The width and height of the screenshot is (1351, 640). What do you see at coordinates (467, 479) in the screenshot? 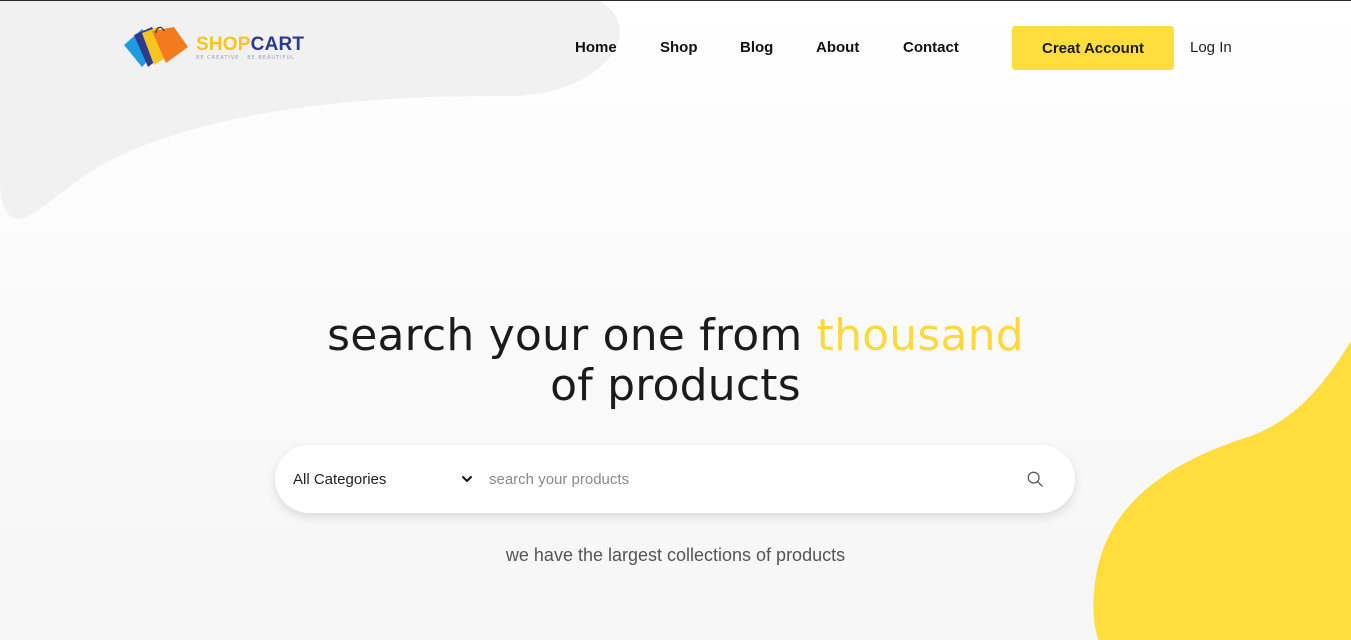
I see `chevron-down-icon` at bounding box center [467, 479].